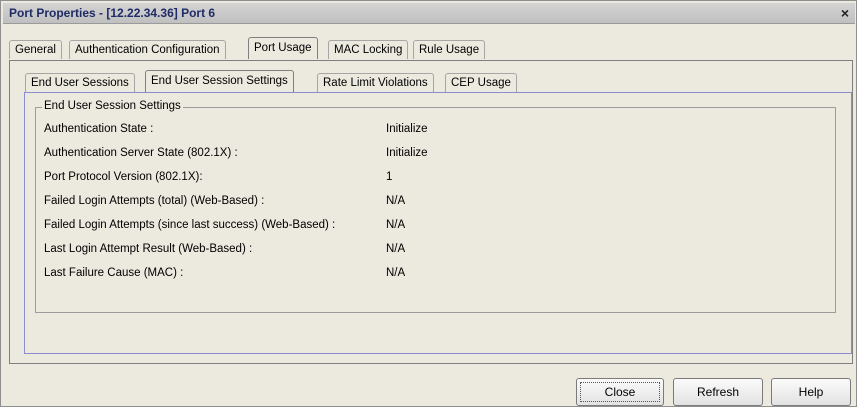  Describe the element at coordinates (389, 177) in the screenshot. I see `field-value: 1` at that location.